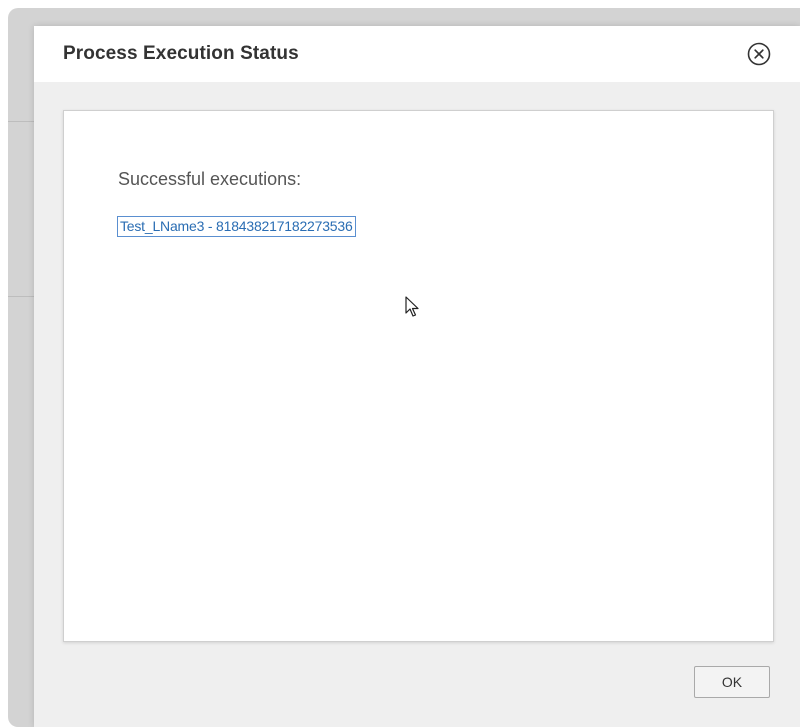 The width and height of the screenshot is (800, 727). I want to click on close-circle-icon, so click(759, 54).